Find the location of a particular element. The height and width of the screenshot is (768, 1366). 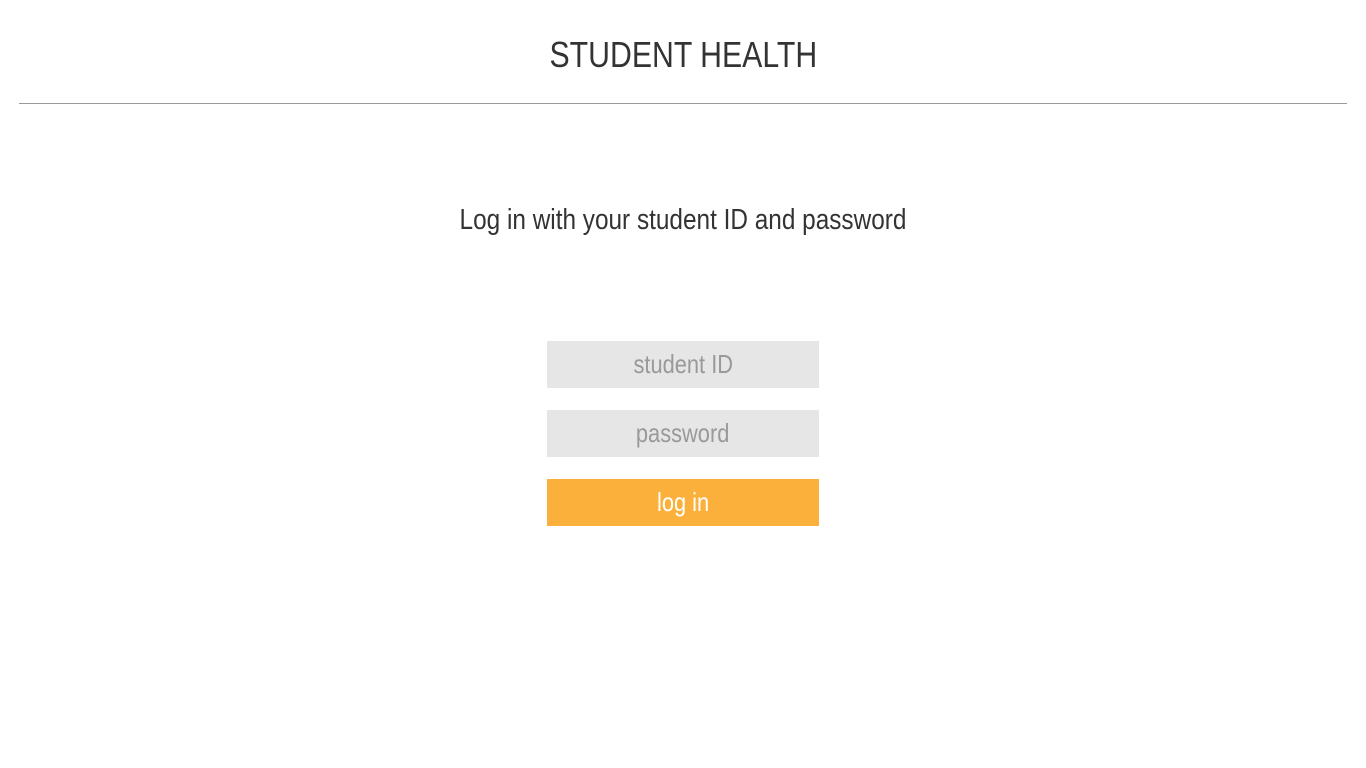

student-id-input: student ID is located at coordinates (683, 364).